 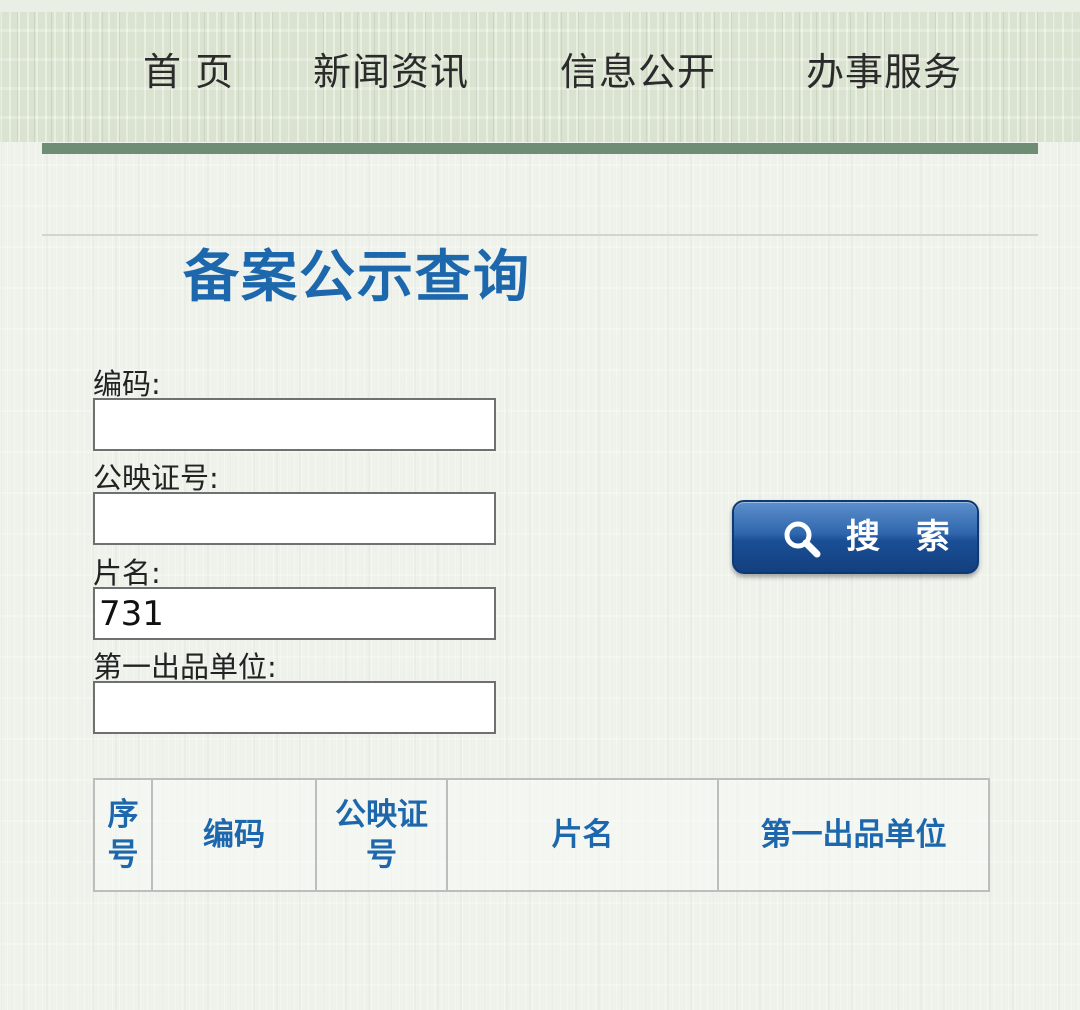 I want to click on nav-item-services: 办事服务, so click(x=884, y=72).